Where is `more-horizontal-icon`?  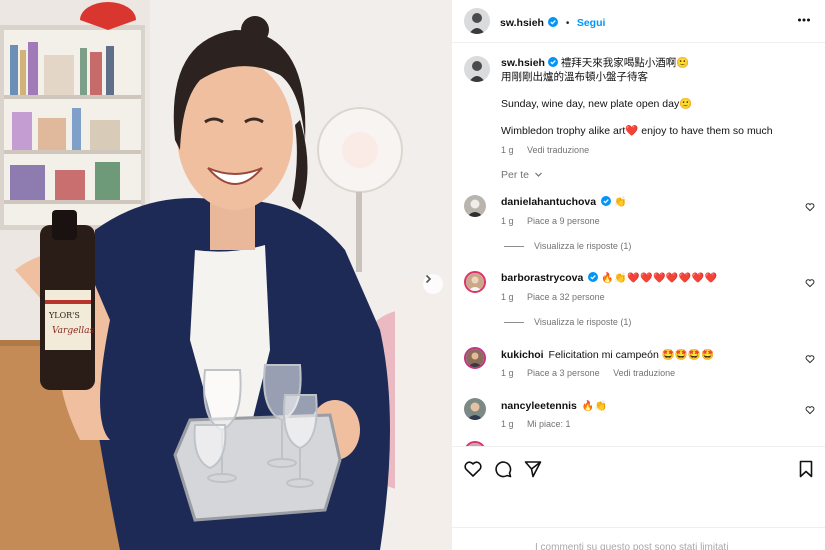
more-horizontal-icon is located at coordinates (804, 20).